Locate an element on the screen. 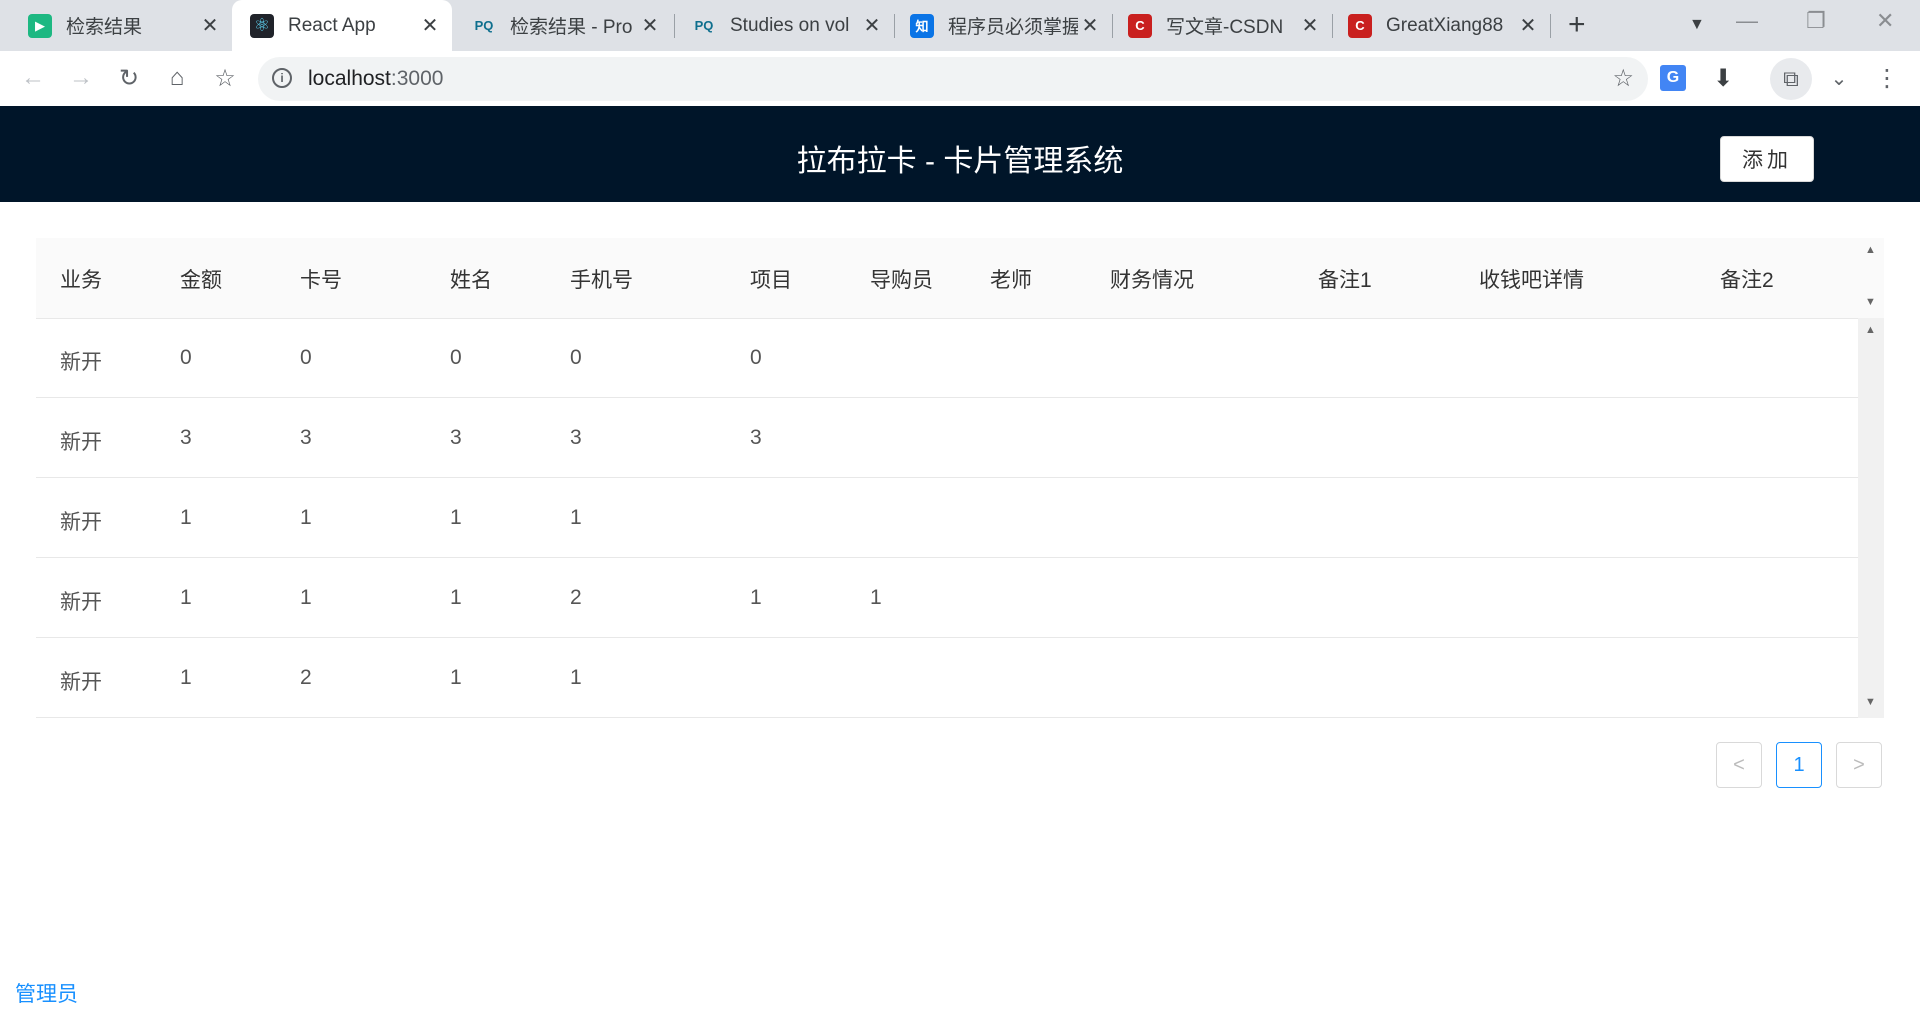 This screenshot has width=1920, height=1020. browser-tab: 知 程序员必须掌握 ✕ is located at coordinates (1003, 25).